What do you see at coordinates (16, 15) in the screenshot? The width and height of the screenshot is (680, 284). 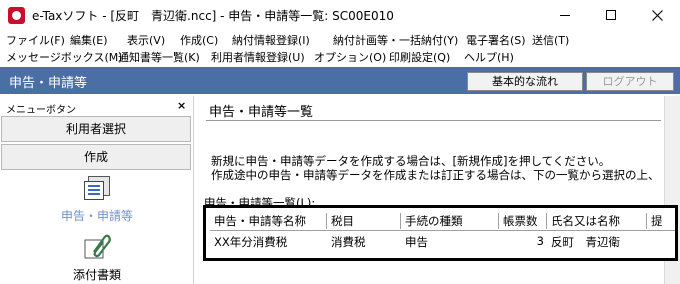 I see `etax-app-icon` at bounding box center [16, 15].